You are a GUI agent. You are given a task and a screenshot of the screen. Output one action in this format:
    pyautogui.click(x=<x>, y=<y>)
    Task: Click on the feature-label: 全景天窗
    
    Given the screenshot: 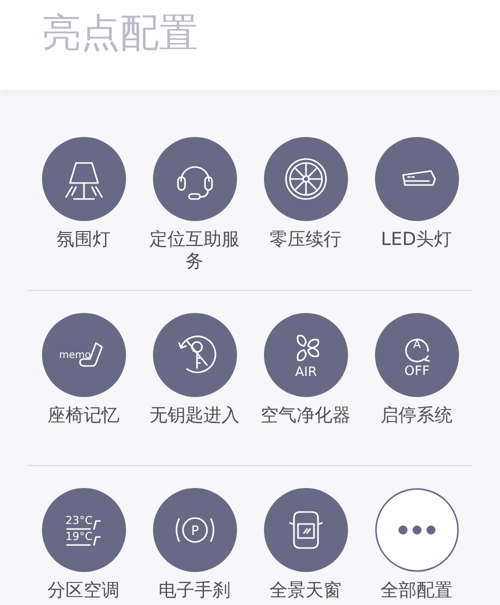 What is the action you would take?
    pyautogui.click(x=305, y=591)
    